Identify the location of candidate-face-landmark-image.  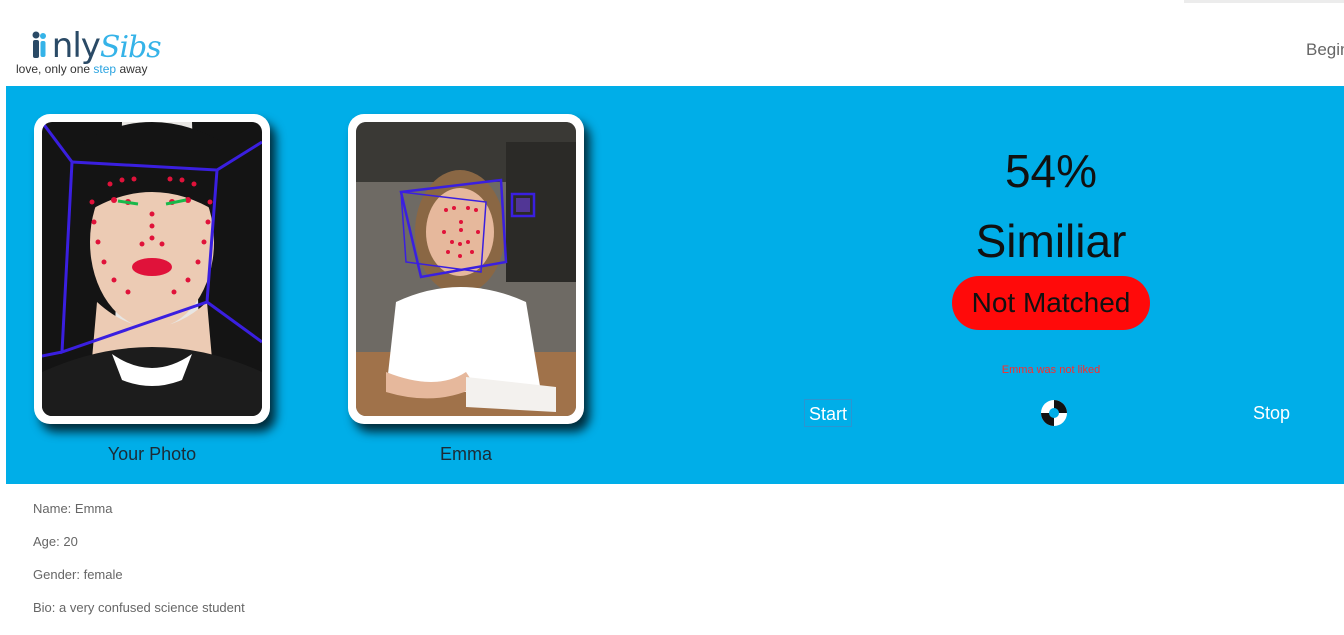
(466, 269).